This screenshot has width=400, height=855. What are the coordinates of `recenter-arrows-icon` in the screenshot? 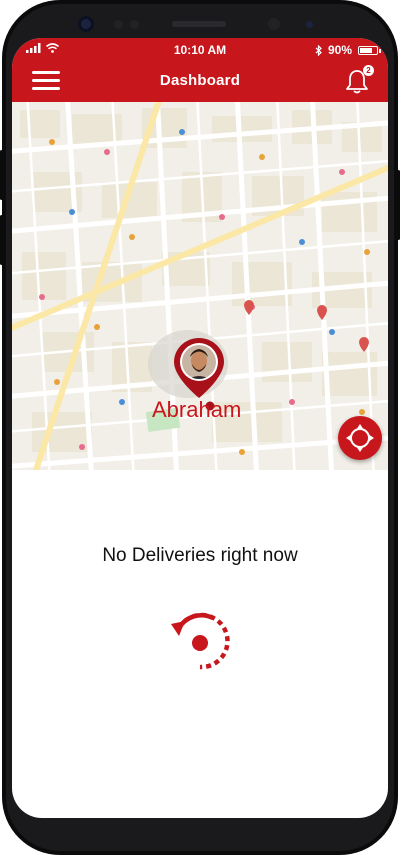 It's located at (360, 438).